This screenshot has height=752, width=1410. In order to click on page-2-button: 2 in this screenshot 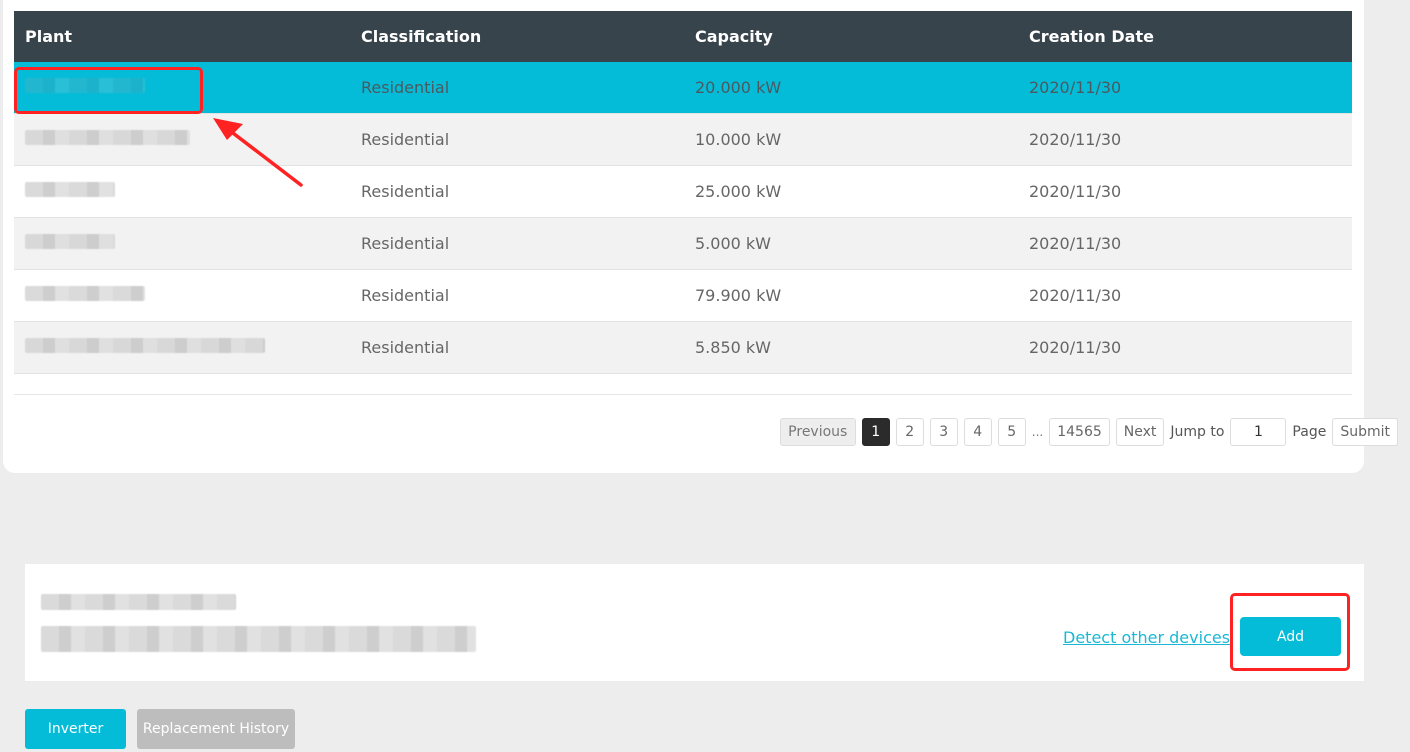, I will do `click(909, 432)`.